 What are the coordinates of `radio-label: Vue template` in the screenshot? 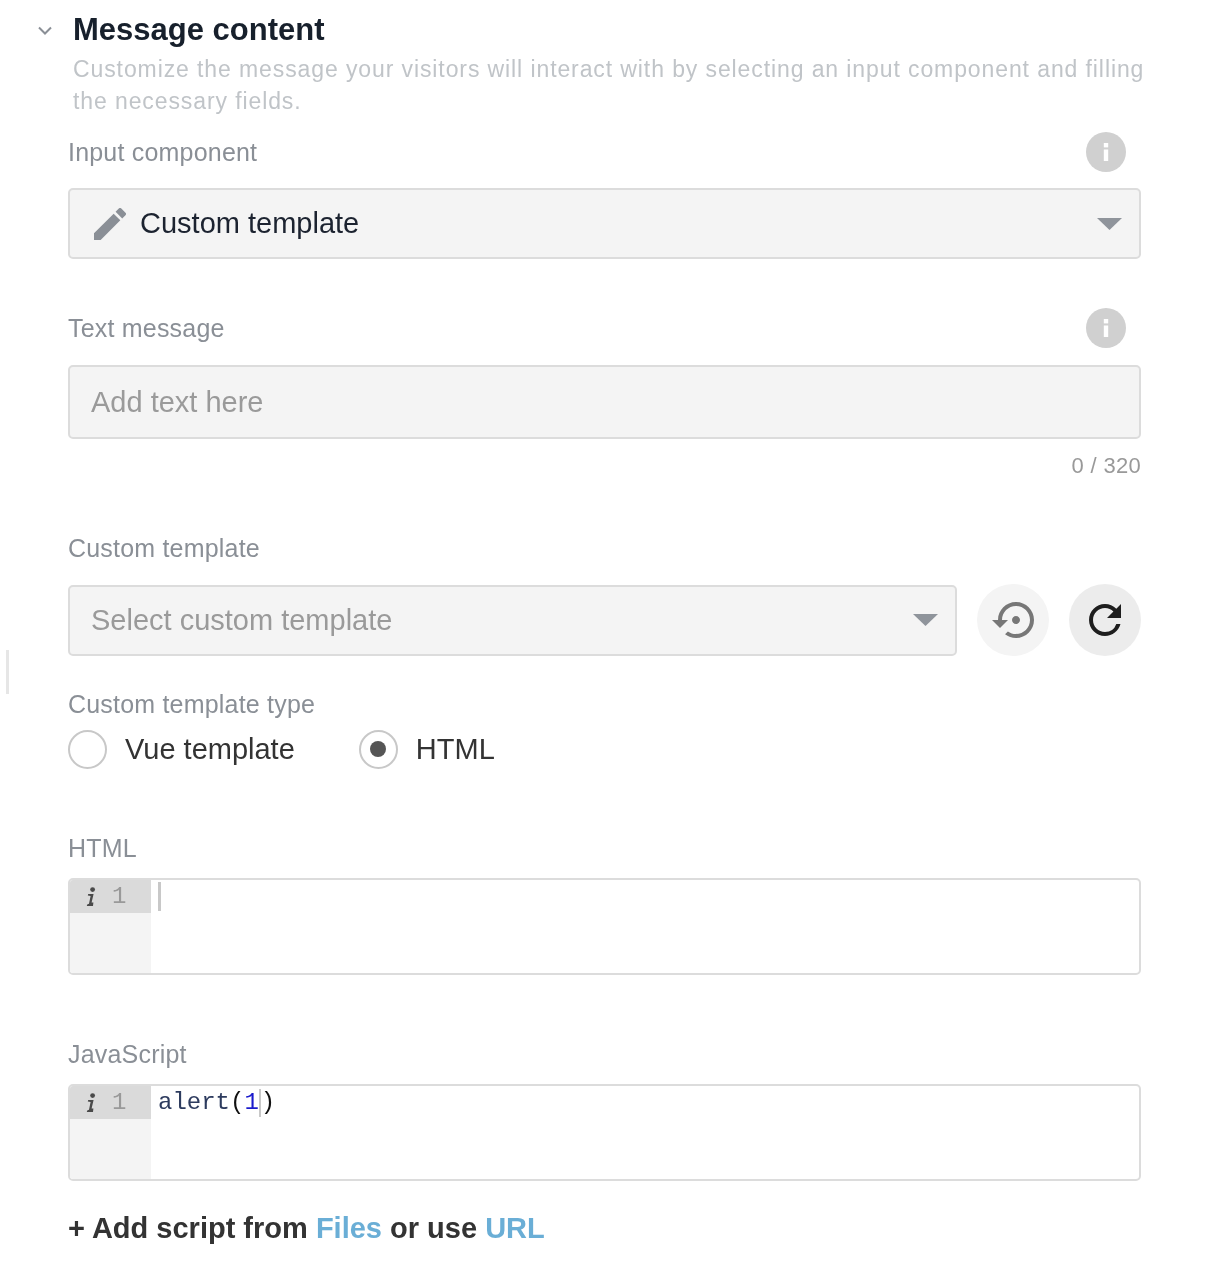 It's located at (210, 749).